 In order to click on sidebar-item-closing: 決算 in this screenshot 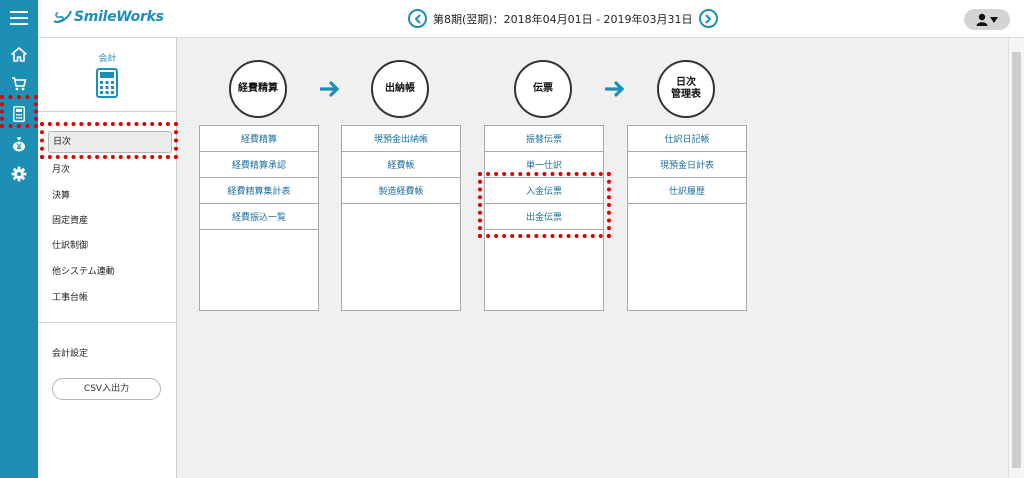, I will do `click(61, 194)`.